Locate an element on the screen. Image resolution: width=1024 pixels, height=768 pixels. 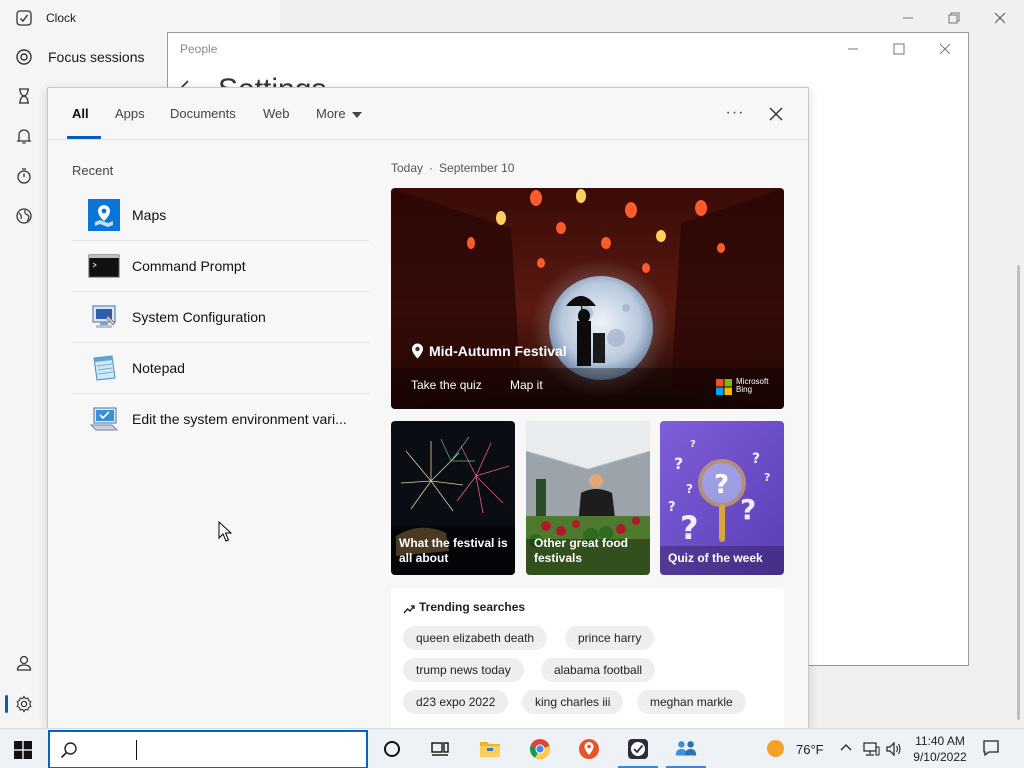
world-clock-icon is located at coordinates (24, 216).